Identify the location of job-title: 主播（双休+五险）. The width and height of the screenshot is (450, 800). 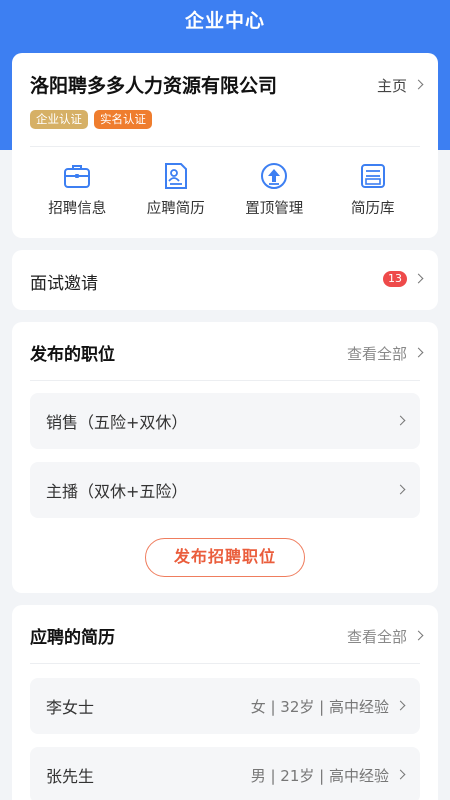
(117, 491).